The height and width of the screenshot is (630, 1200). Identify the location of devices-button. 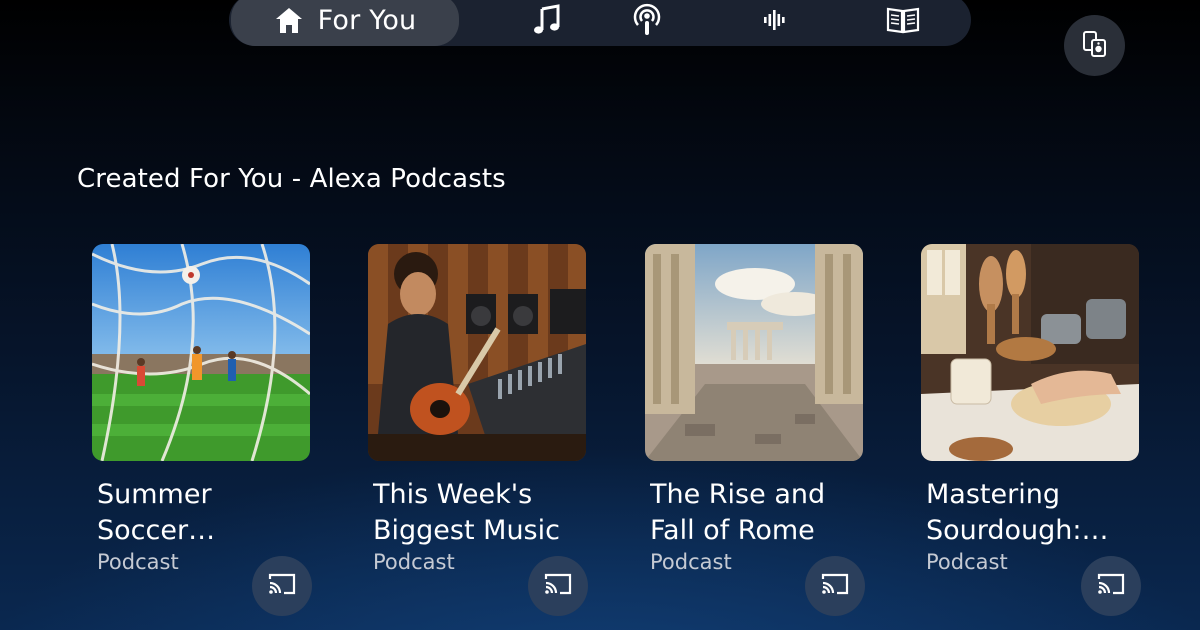
(1094, 45).